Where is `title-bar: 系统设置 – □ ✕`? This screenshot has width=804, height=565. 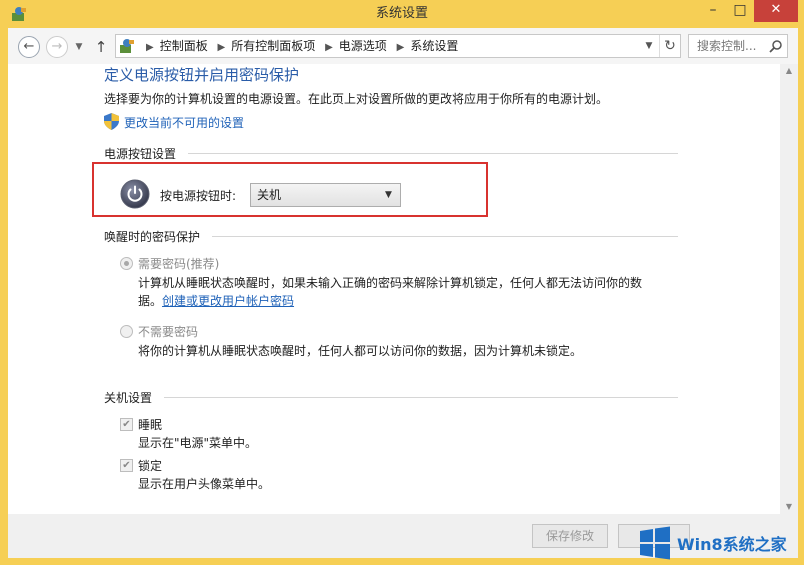
title-bar: 系统设置 – □ ✕ is located at coordinates (402, 14).